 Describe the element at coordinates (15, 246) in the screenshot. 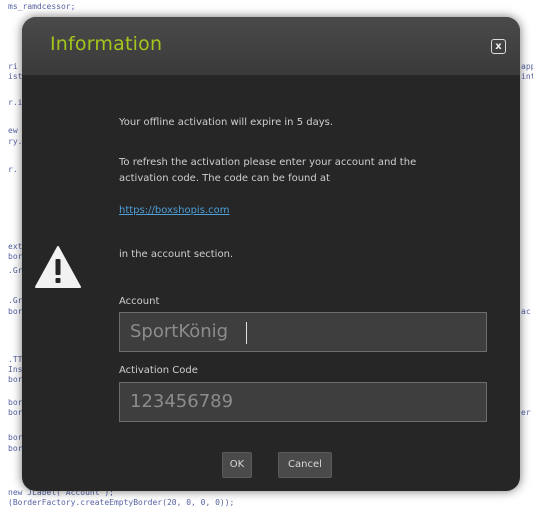

I see `code-line: ext` at that location.